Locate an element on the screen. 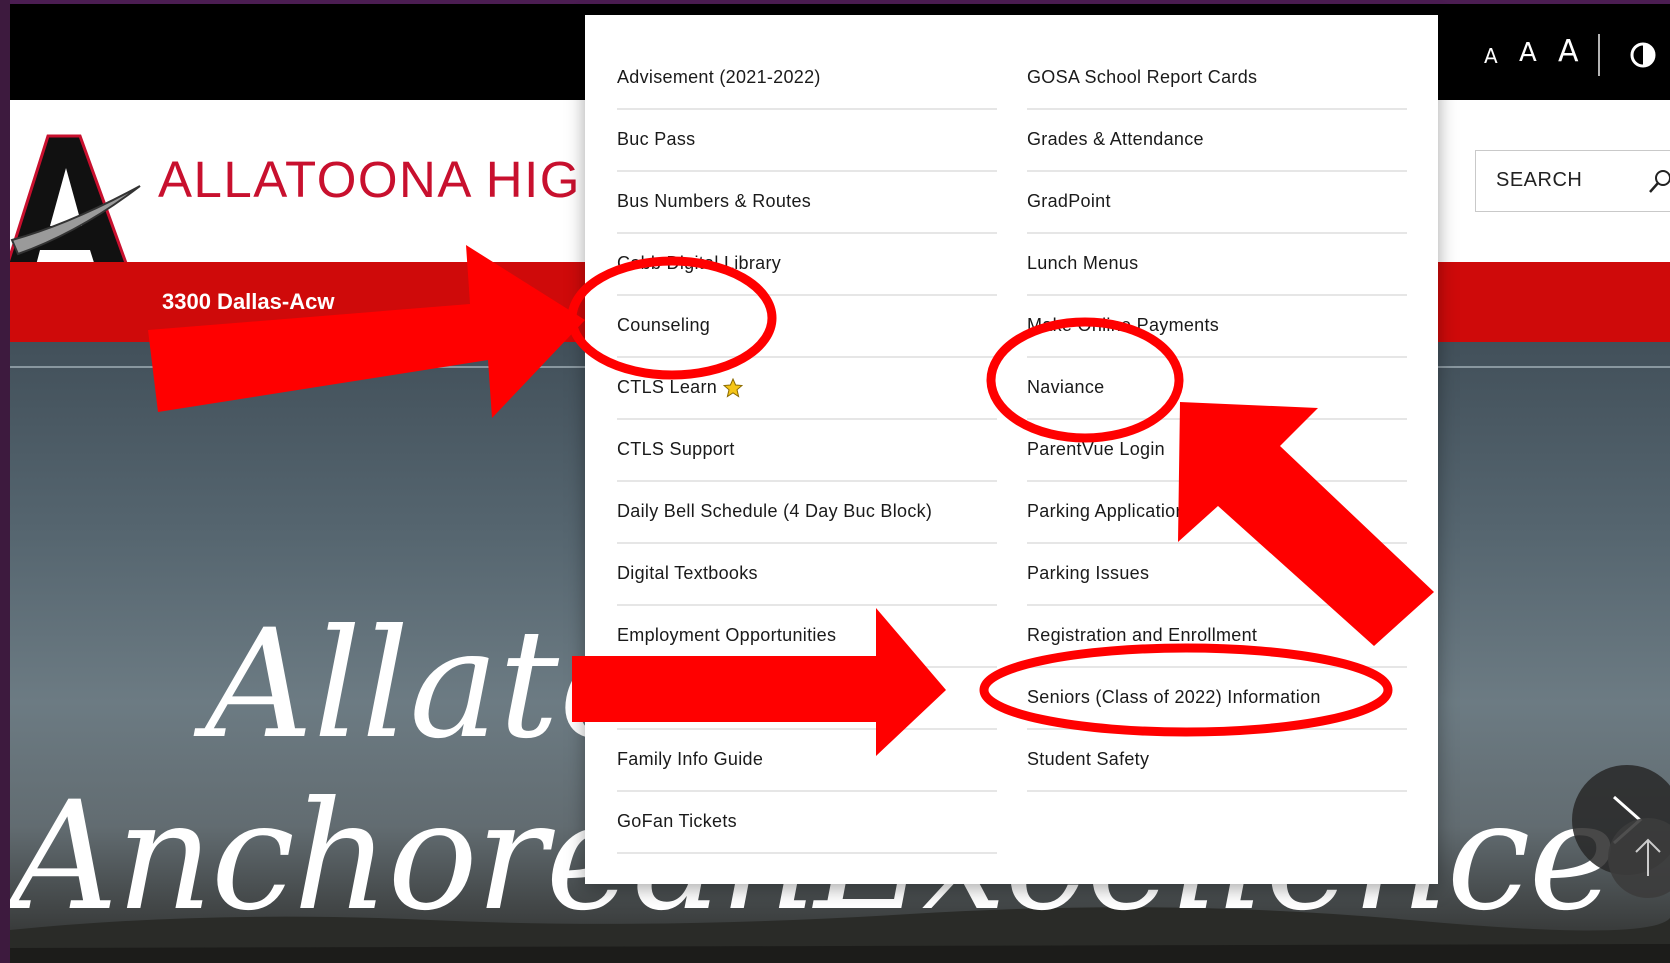 This screenshot has height=963, width=1670. quick-link-buc-pass: Buc Pass is located at coordinates (807, 143).